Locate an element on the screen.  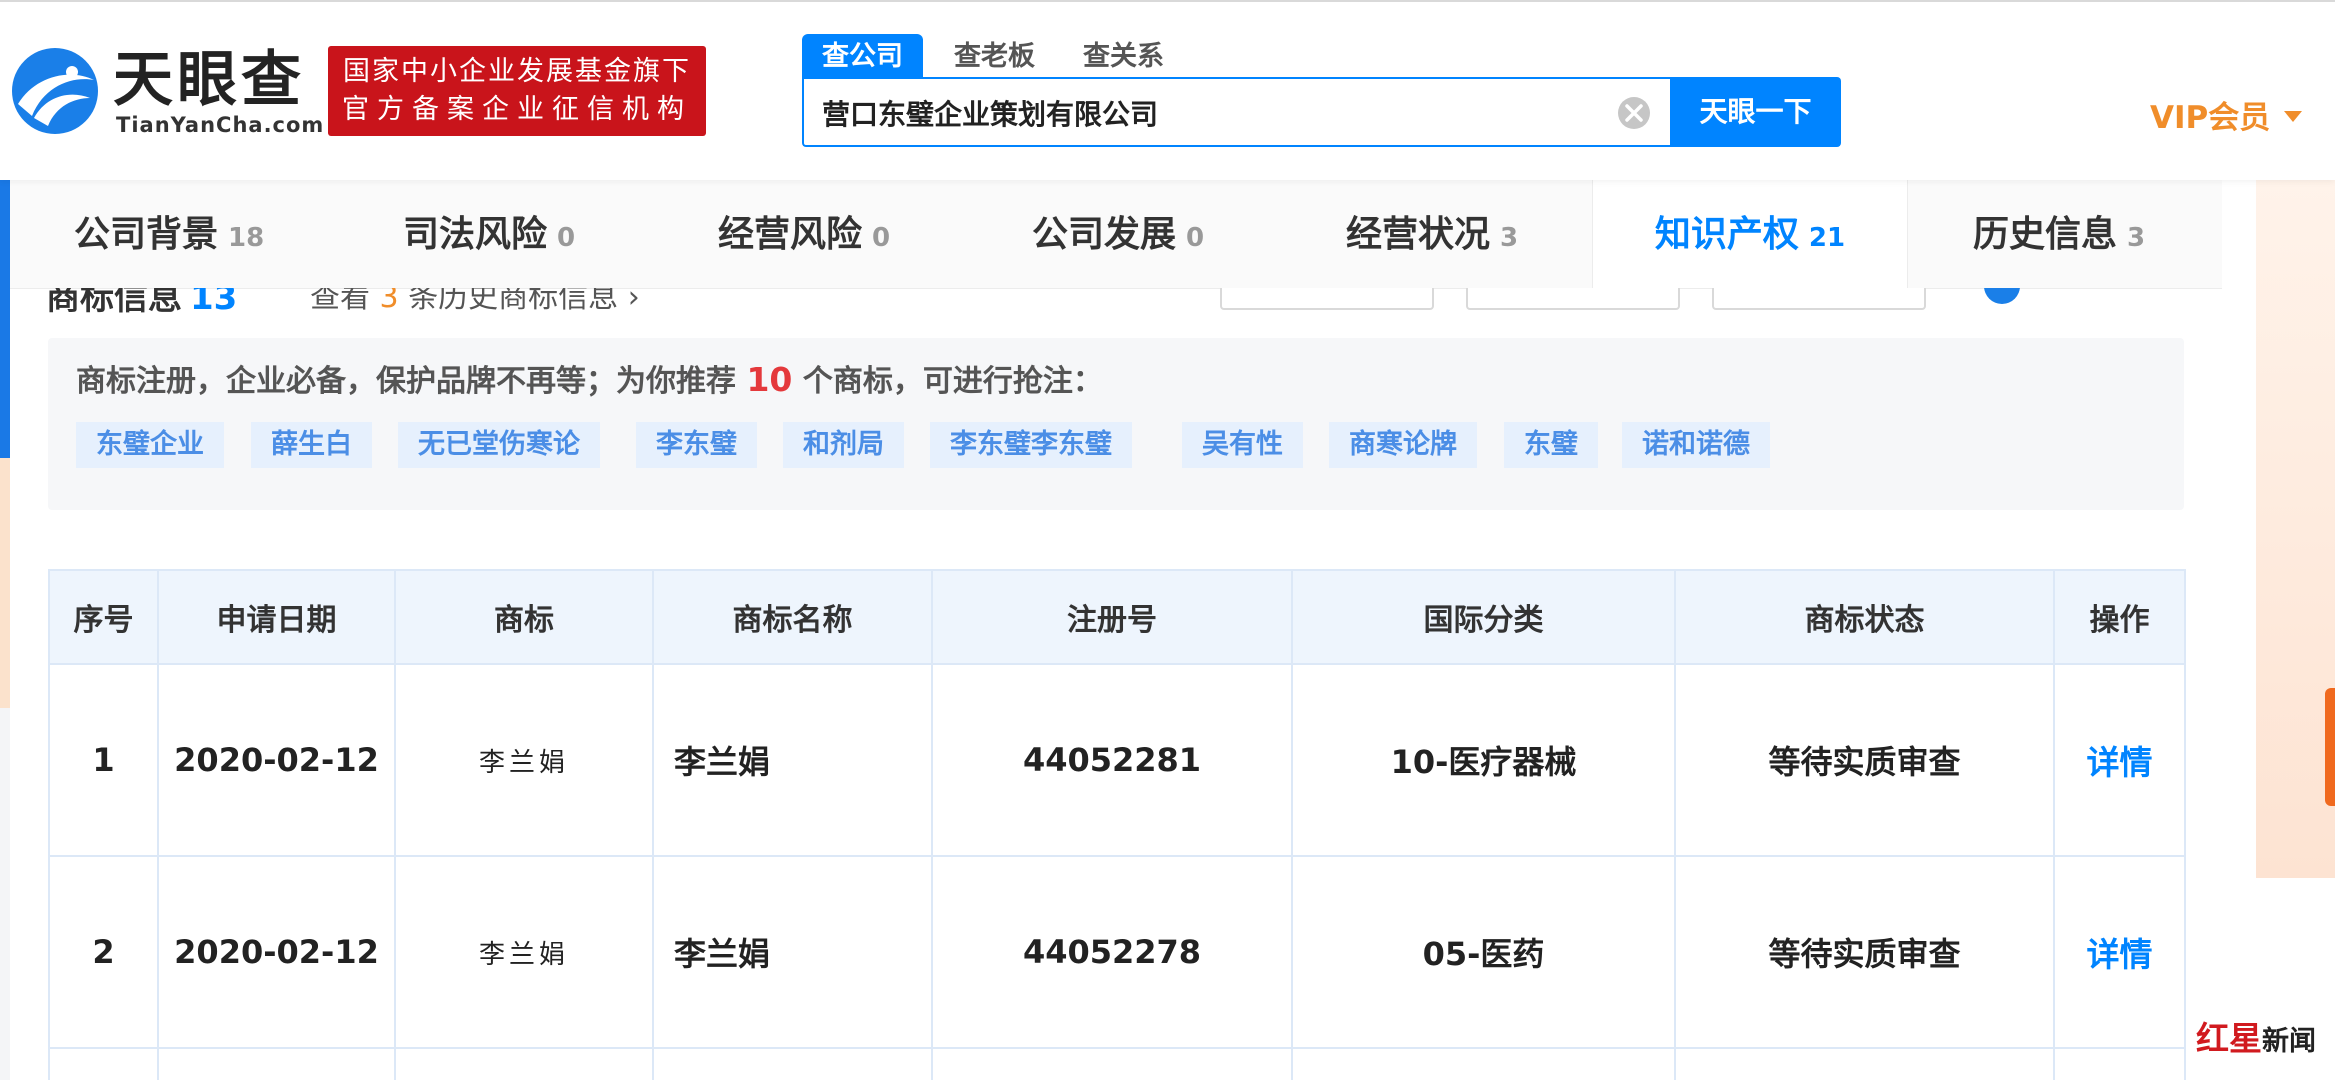
section-count: 13 is located at coordinates (214, 302).